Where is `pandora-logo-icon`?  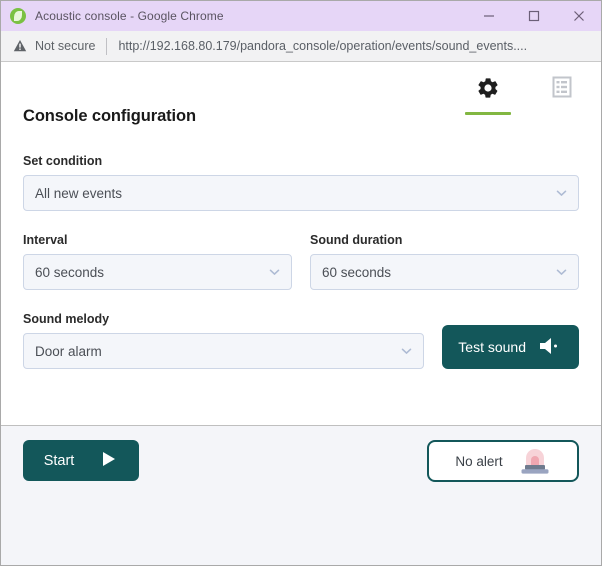
pandora-logo-icon is located at coordinates (18, 16).